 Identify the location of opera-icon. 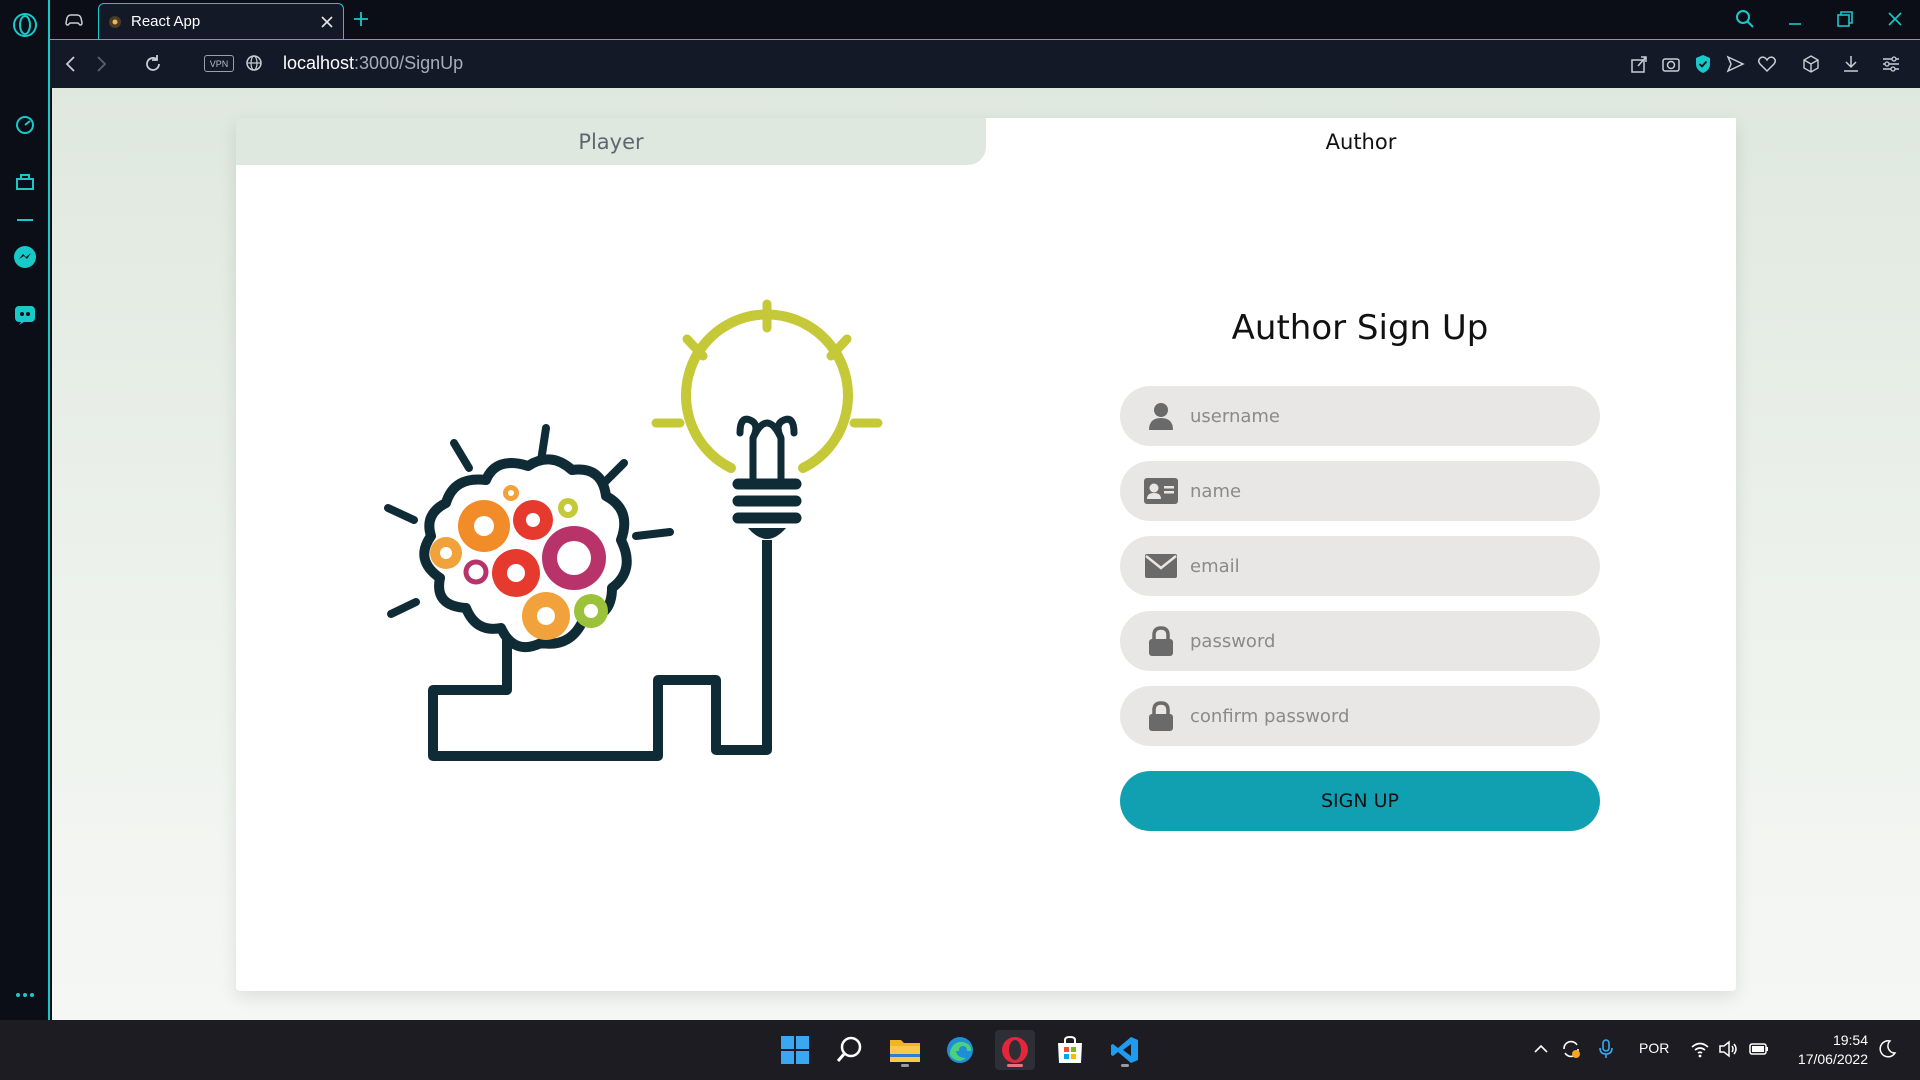
(1015, 1050).